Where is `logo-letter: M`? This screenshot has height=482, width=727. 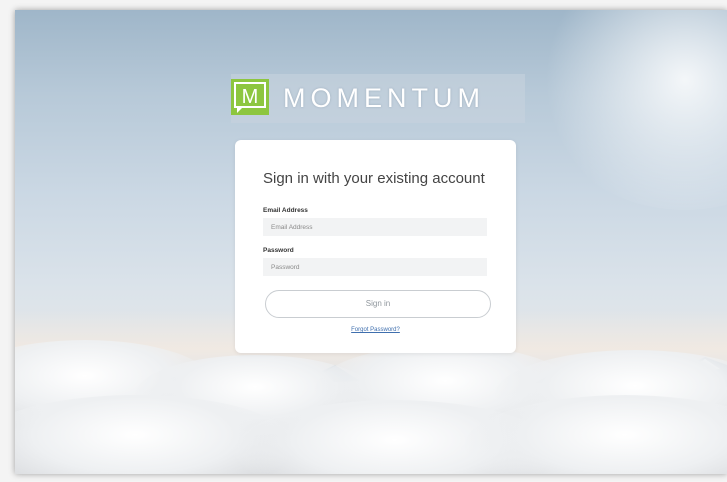
logo-letter: M is located at coordinates (250, 97).